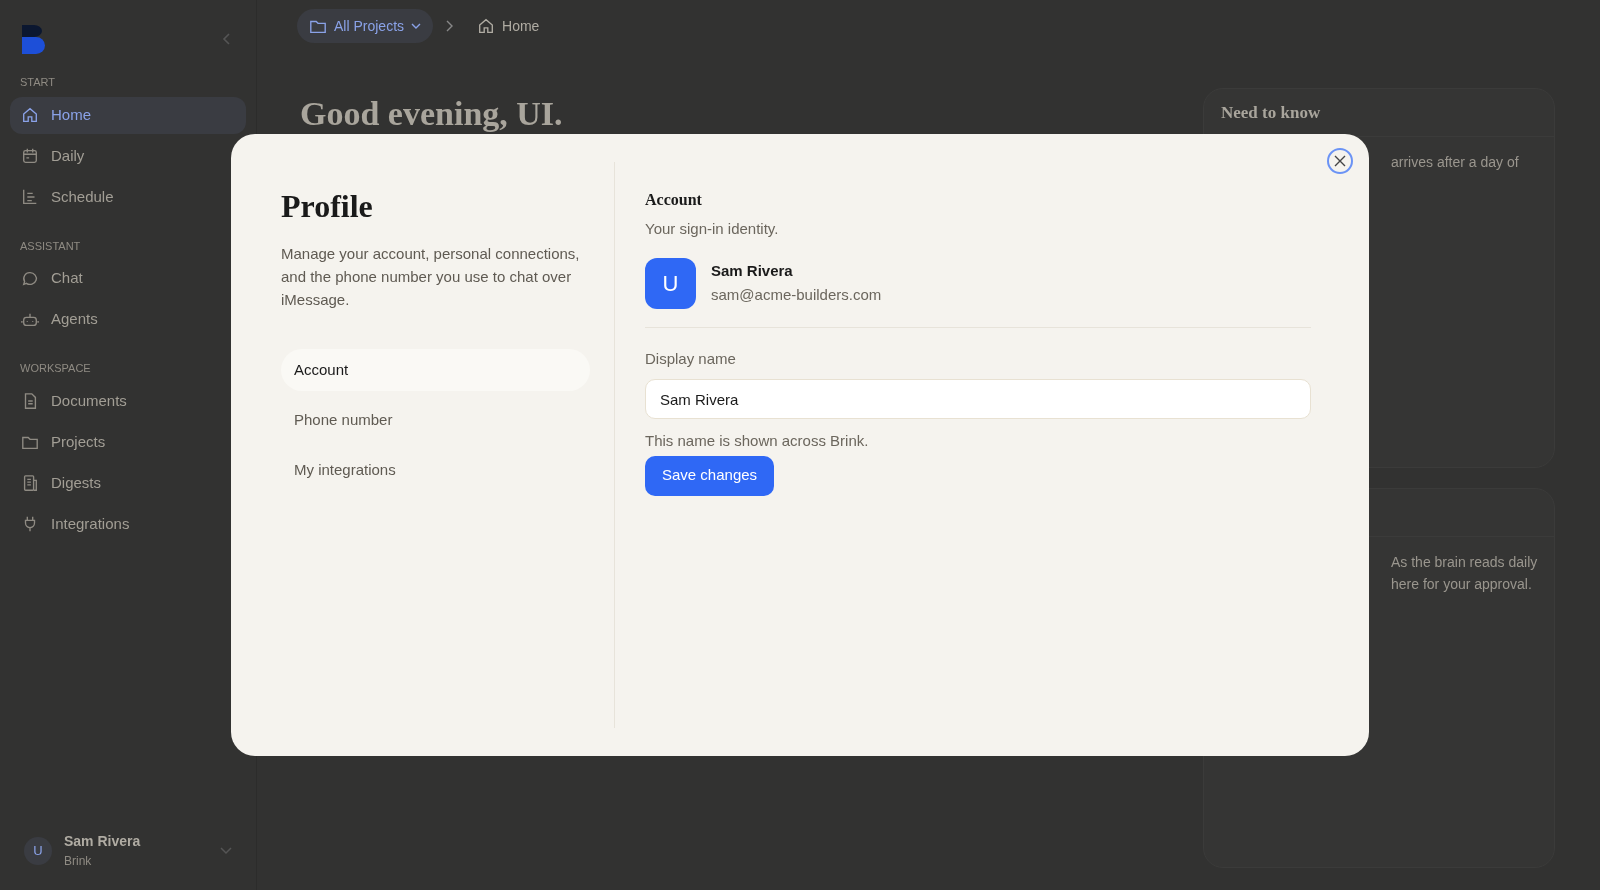  Describe the element at coordinates (128, 115) in the screenshot. I see `sidebar-item: Home` at that location.